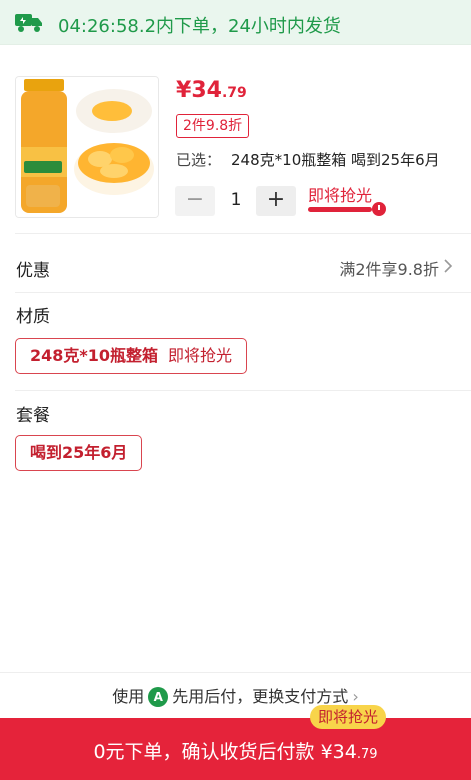  I want to click on product-image, so click(87, 147).